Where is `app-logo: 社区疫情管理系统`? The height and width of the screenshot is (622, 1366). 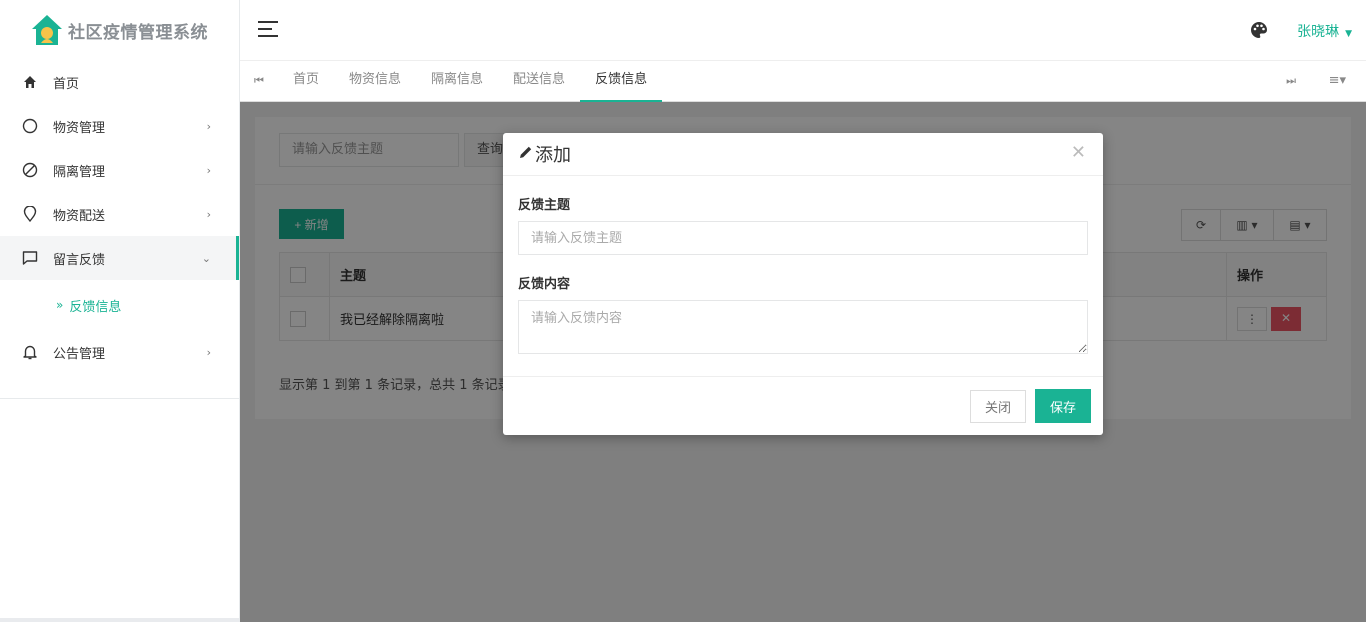
app-logo: 社区疫情管理系统 is located at coordinates (119, 30).